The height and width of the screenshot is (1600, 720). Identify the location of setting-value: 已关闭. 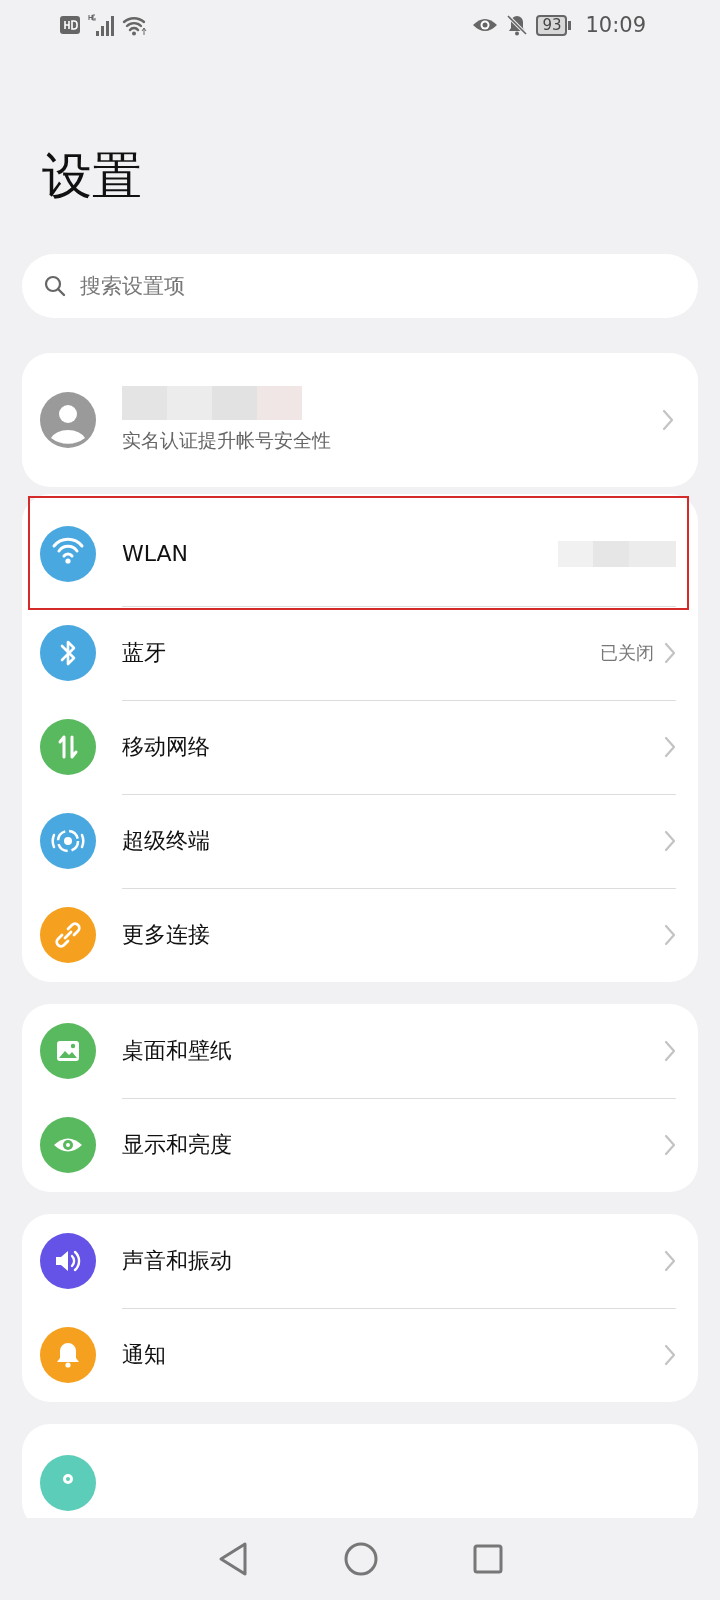
(627, 652).